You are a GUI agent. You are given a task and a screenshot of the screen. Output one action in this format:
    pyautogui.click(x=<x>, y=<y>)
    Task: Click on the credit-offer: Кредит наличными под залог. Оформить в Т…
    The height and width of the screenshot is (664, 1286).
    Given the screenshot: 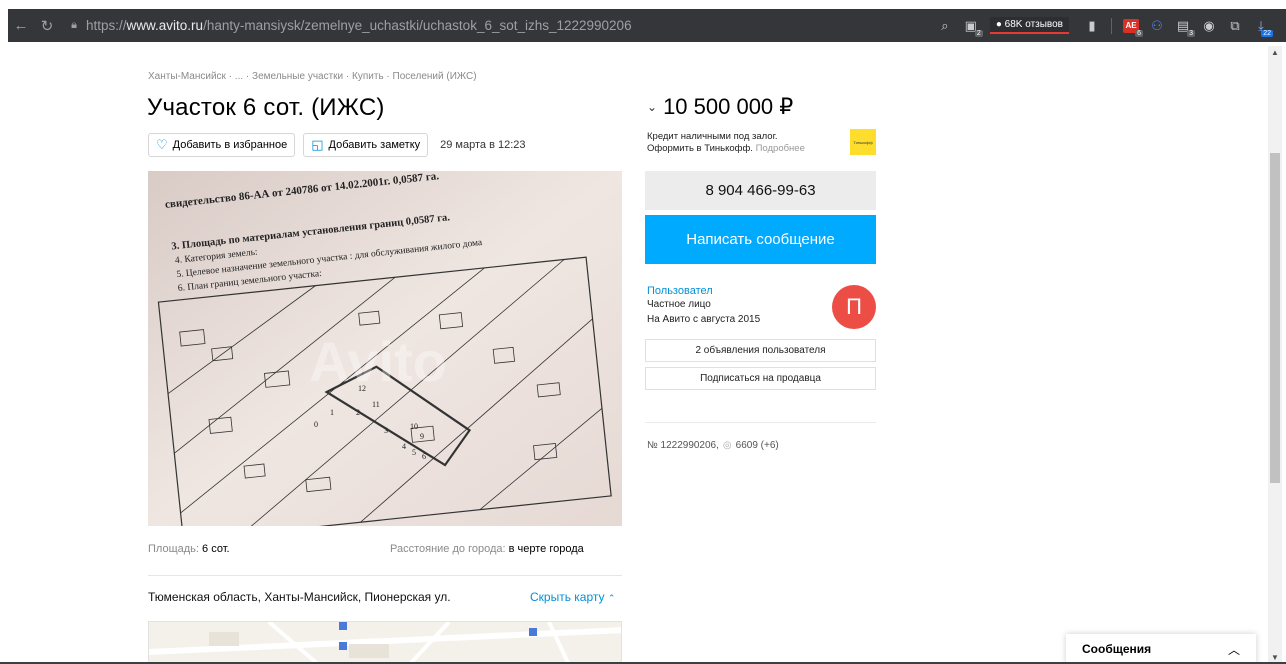 What is the action you would take?
    pyautogui.click(x=726, y=143)
    